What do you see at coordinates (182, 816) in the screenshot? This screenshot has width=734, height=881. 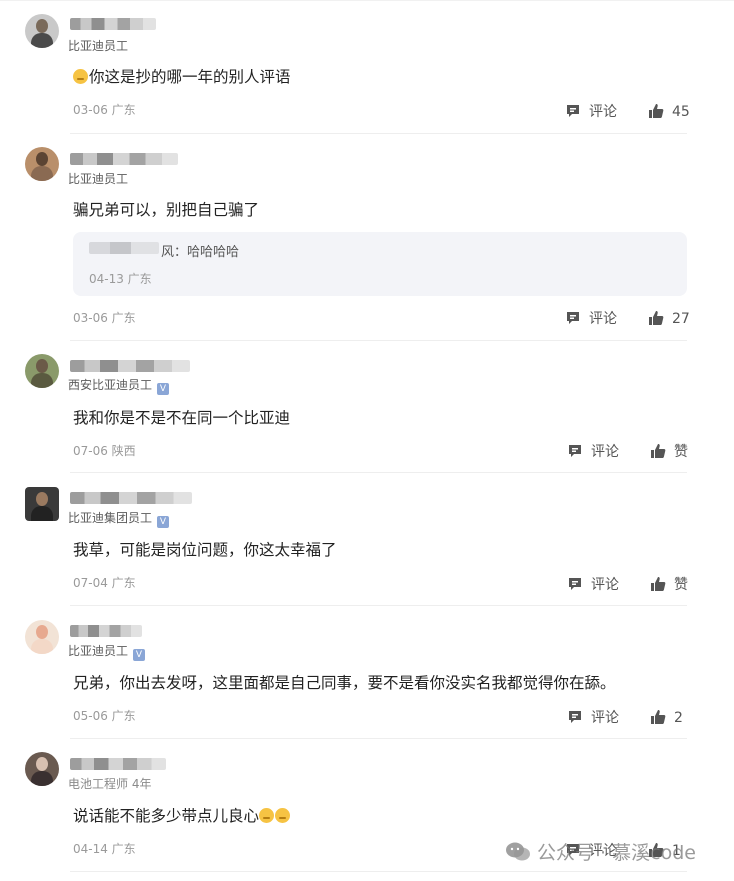 I see `comment-text: 说话能不能多少带点儿良心` at bounding box center [182, 816].